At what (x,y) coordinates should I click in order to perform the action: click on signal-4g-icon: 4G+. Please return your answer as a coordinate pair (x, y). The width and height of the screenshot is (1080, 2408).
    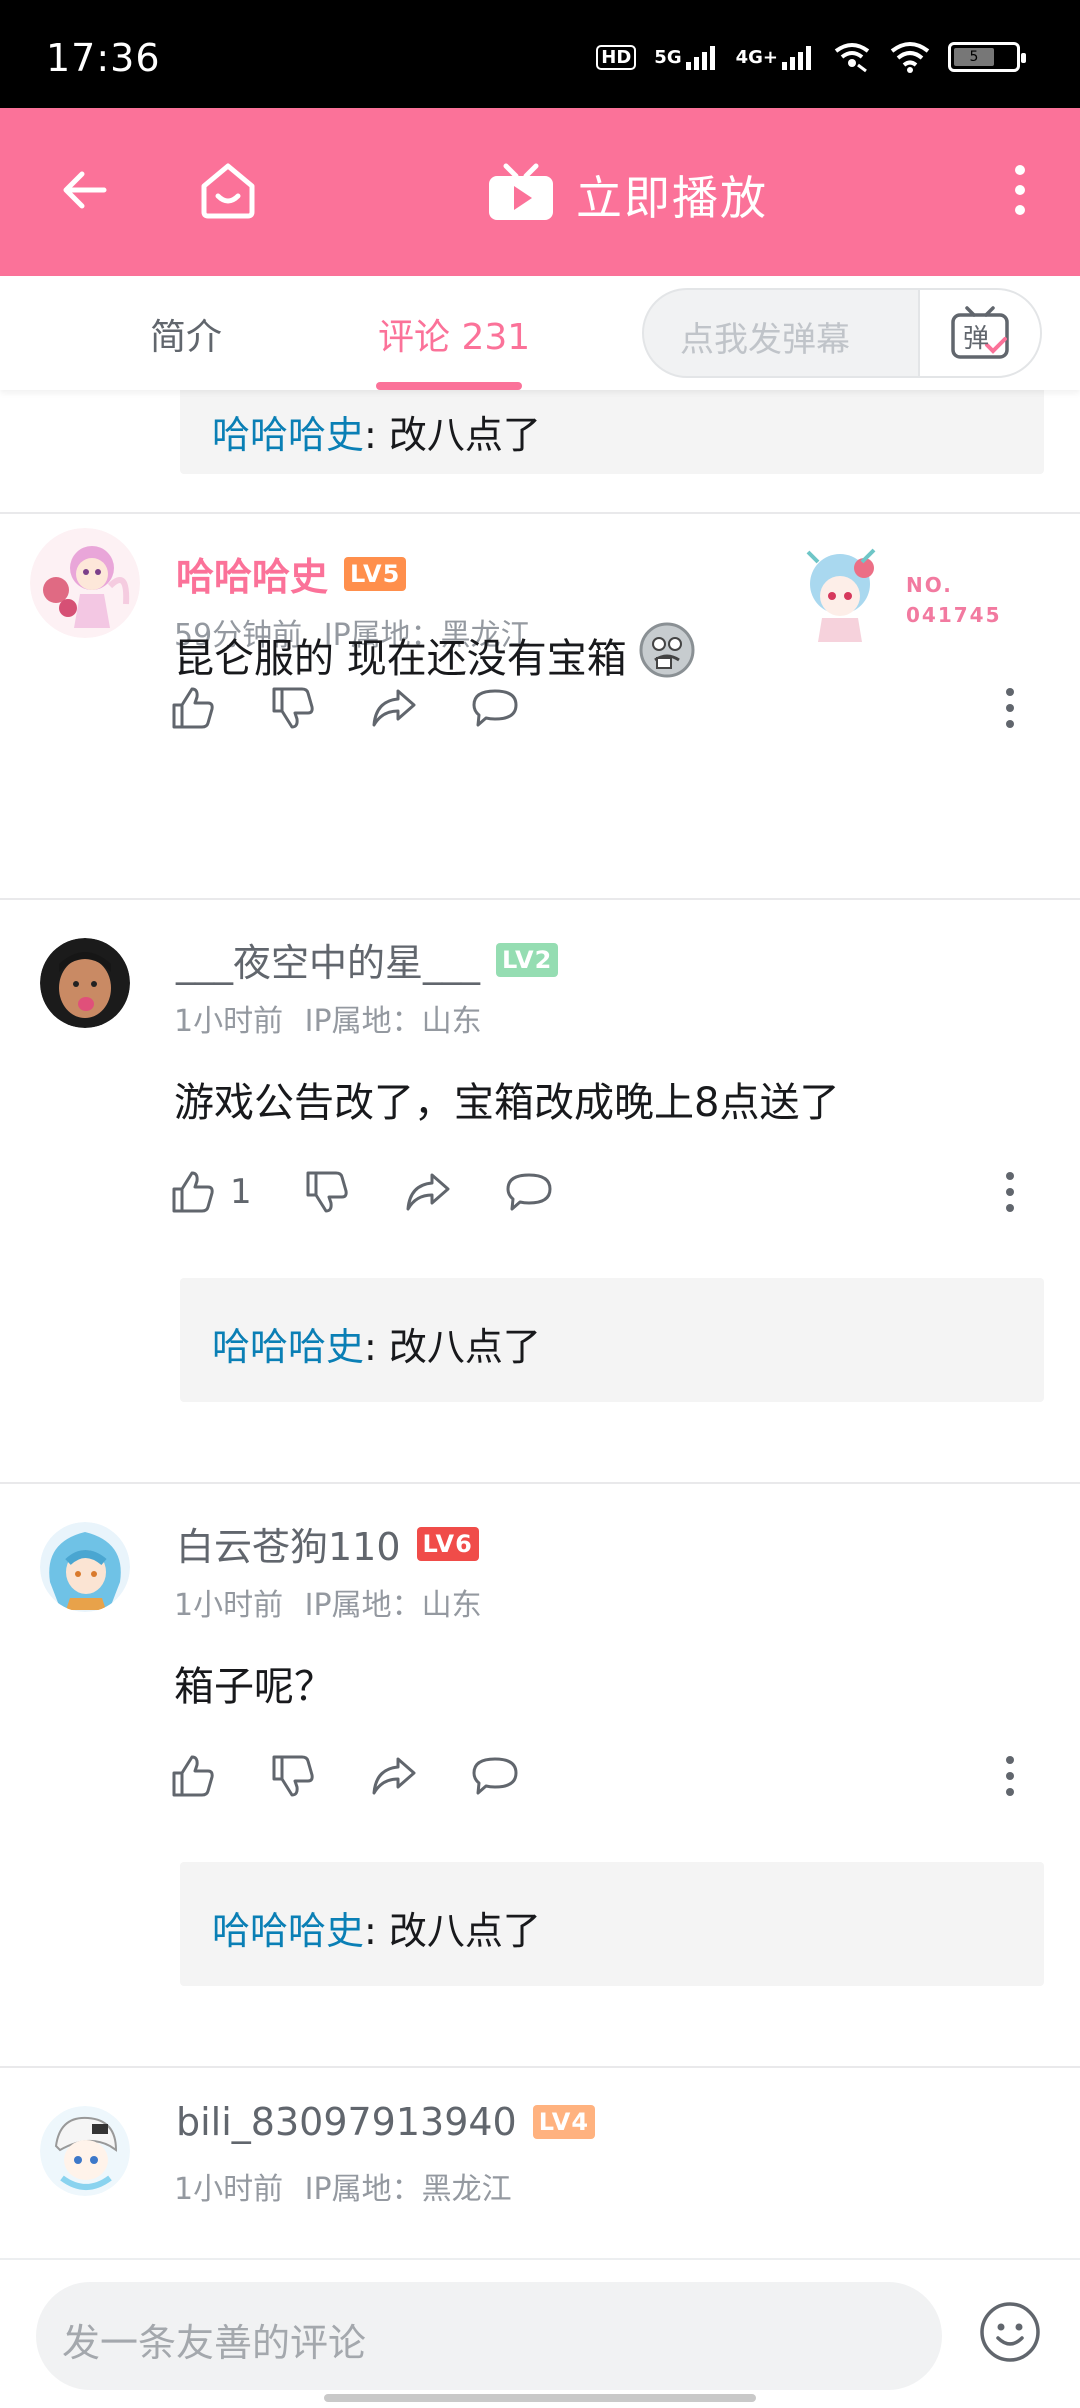
    Looking at the image, I should click on (775, 57).